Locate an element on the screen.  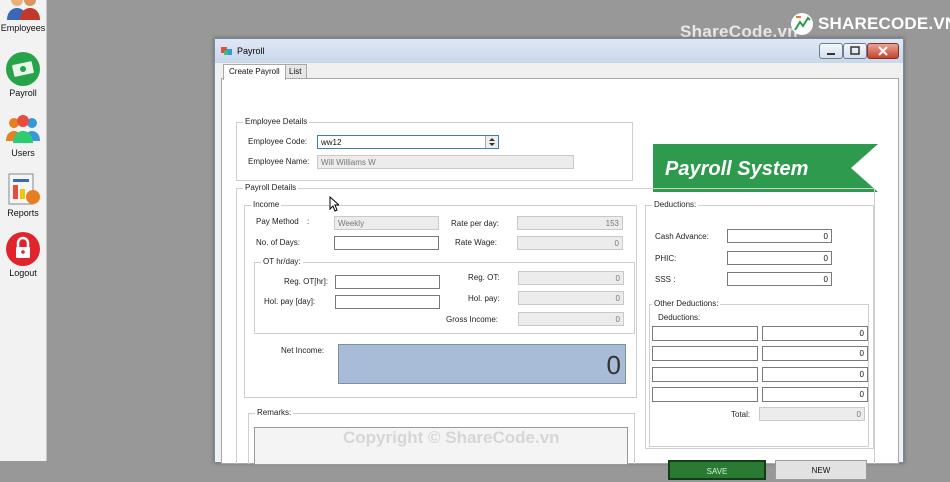
payroll-money-icon is located at coordinates (23, 69).